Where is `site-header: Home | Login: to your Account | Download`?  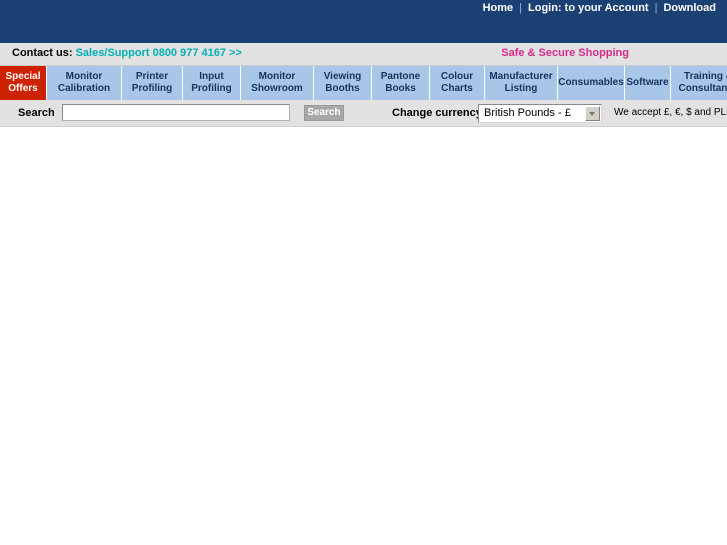
site-header: Home | Login: to your Account | Download is located at coordinates (363, 21).